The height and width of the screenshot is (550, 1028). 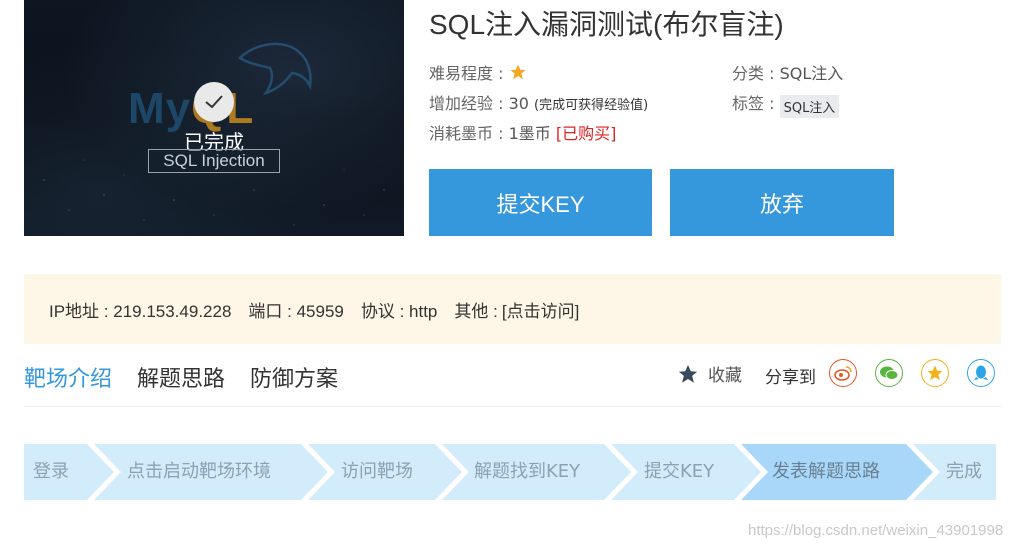 What do you see at coordinates (518, 103) in the screenshot?
I see `experience-value: 30` at bounding box center [518, 103].